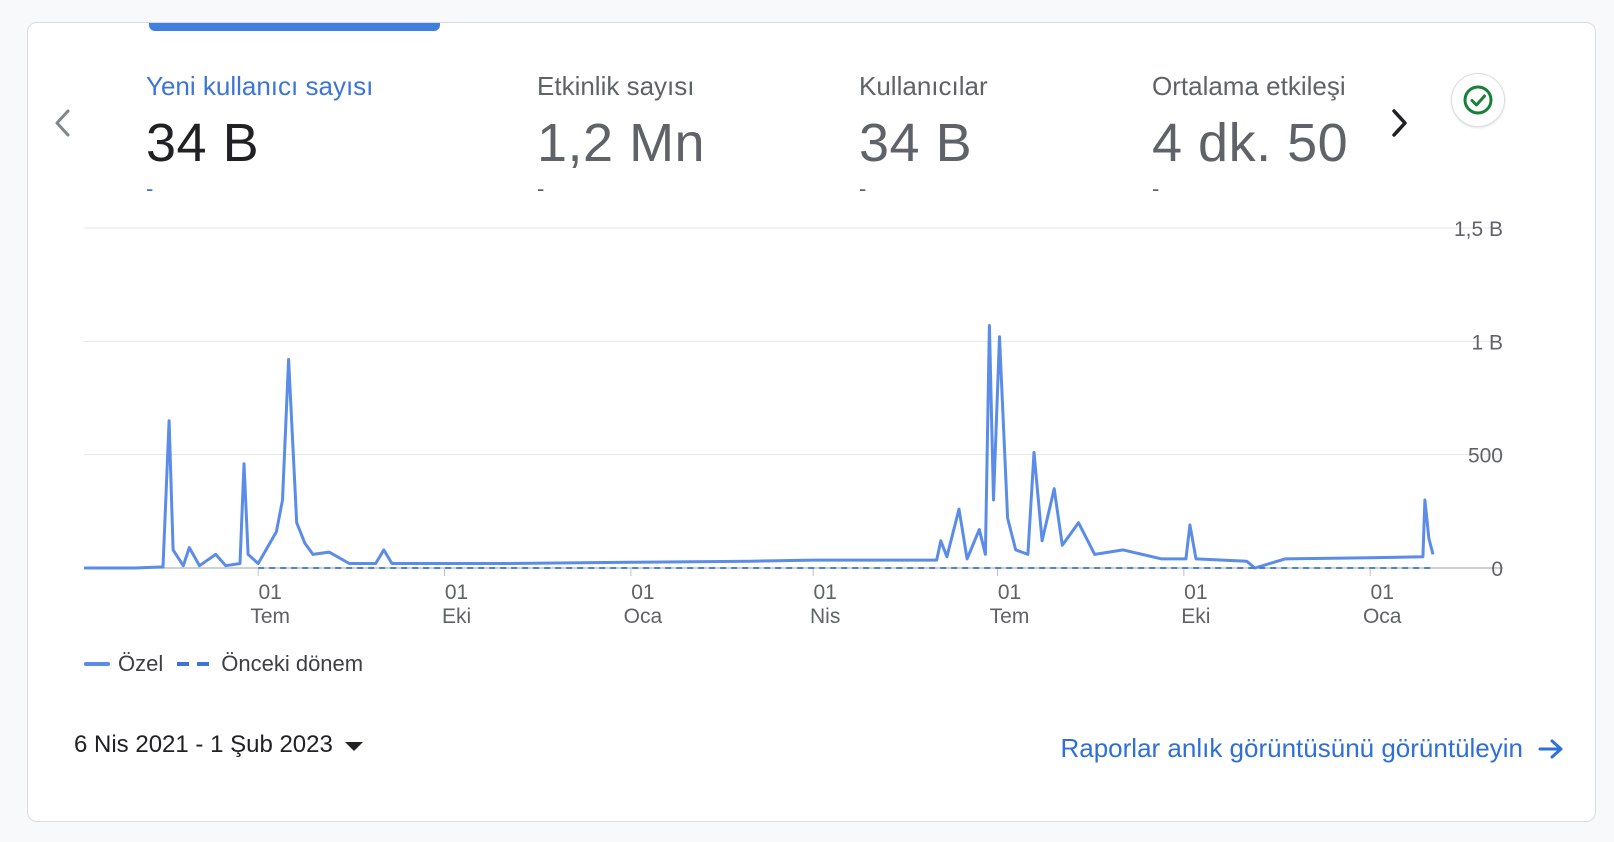 This screenshot has width=1614, height=842. What do you see at coordinates (353, 746) in the screenshot?
I see `caret-down-icon` at bounding box center [353, 746].